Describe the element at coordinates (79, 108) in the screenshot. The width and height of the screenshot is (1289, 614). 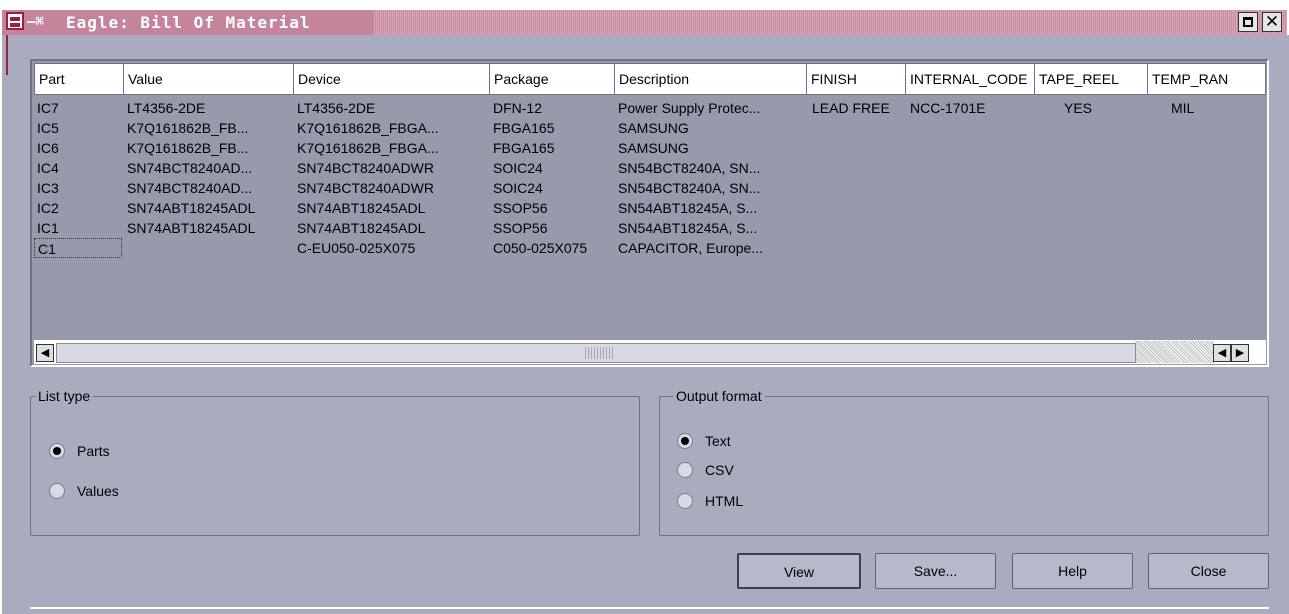
I see `table-cell: IC7` at that location.